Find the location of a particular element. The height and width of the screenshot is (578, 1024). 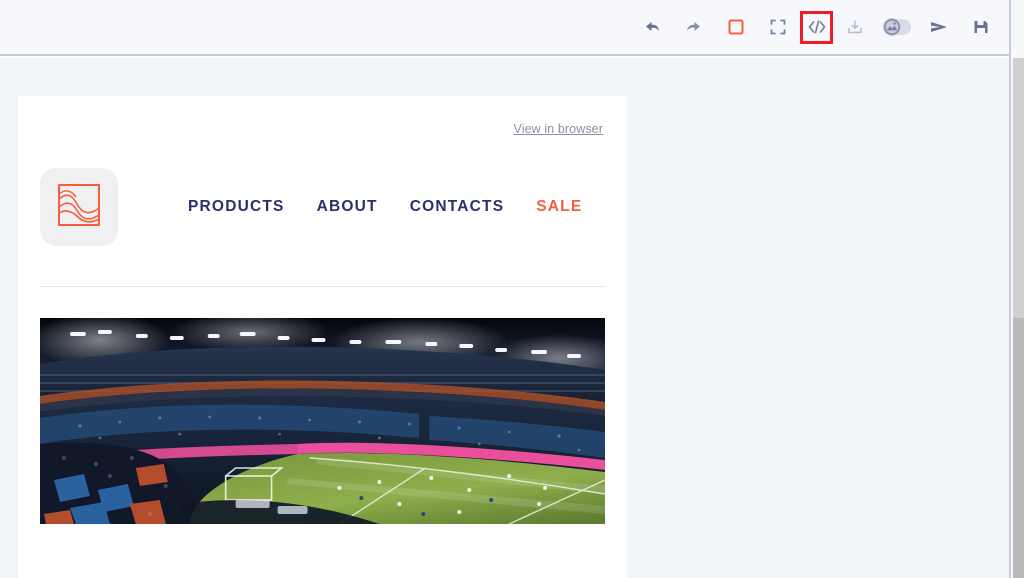

images-toggle-button is located at coordinates (897, 27).